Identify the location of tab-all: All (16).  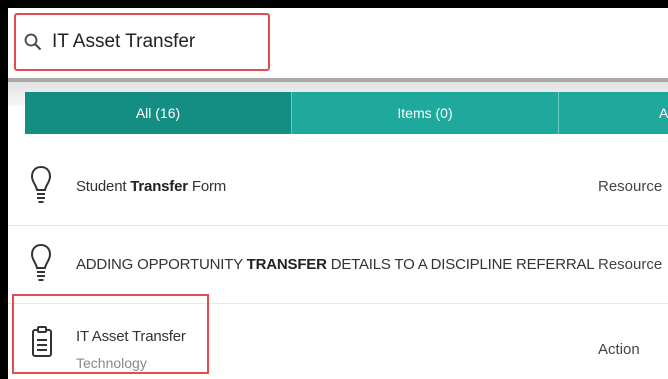
(158, 113).